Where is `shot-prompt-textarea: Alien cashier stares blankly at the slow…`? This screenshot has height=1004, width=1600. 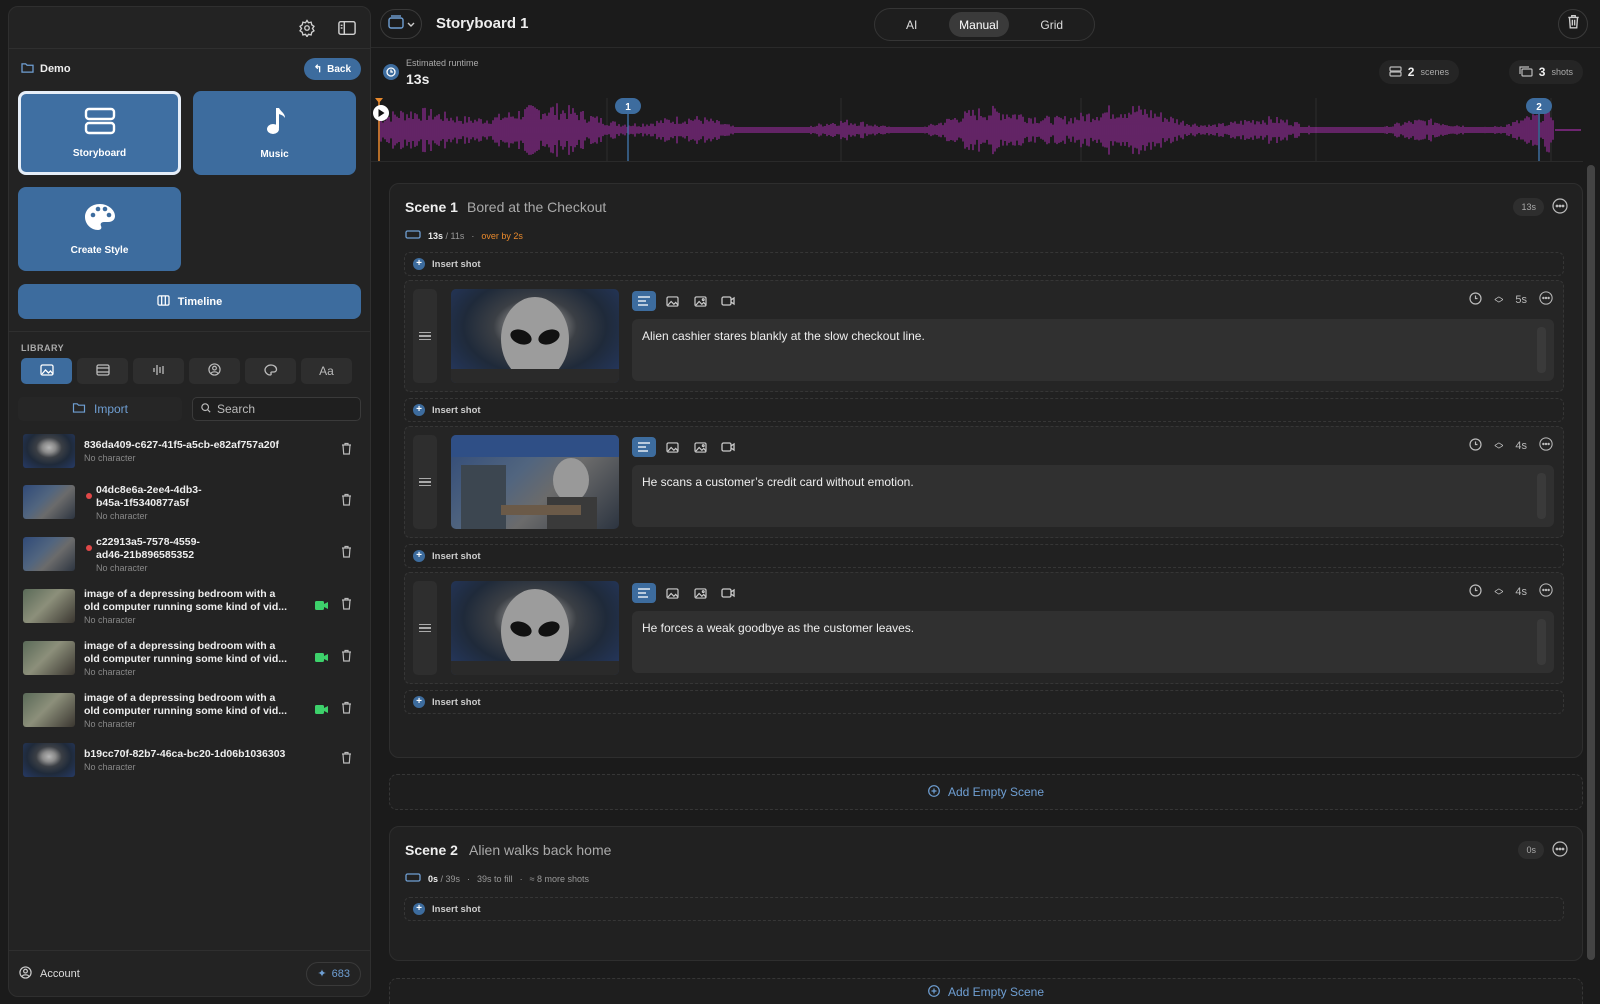
shot-prompt-textarea: Alien cashier stares blankly at the slow… is located at coordinates (1093, 350).